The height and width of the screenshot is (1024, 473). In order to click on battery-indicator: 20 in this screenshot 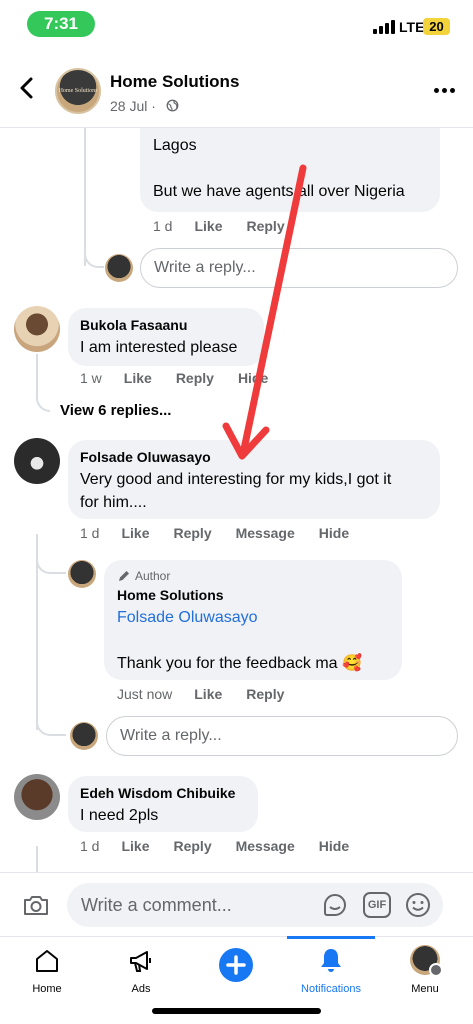, I will do `click(436, 26)`.